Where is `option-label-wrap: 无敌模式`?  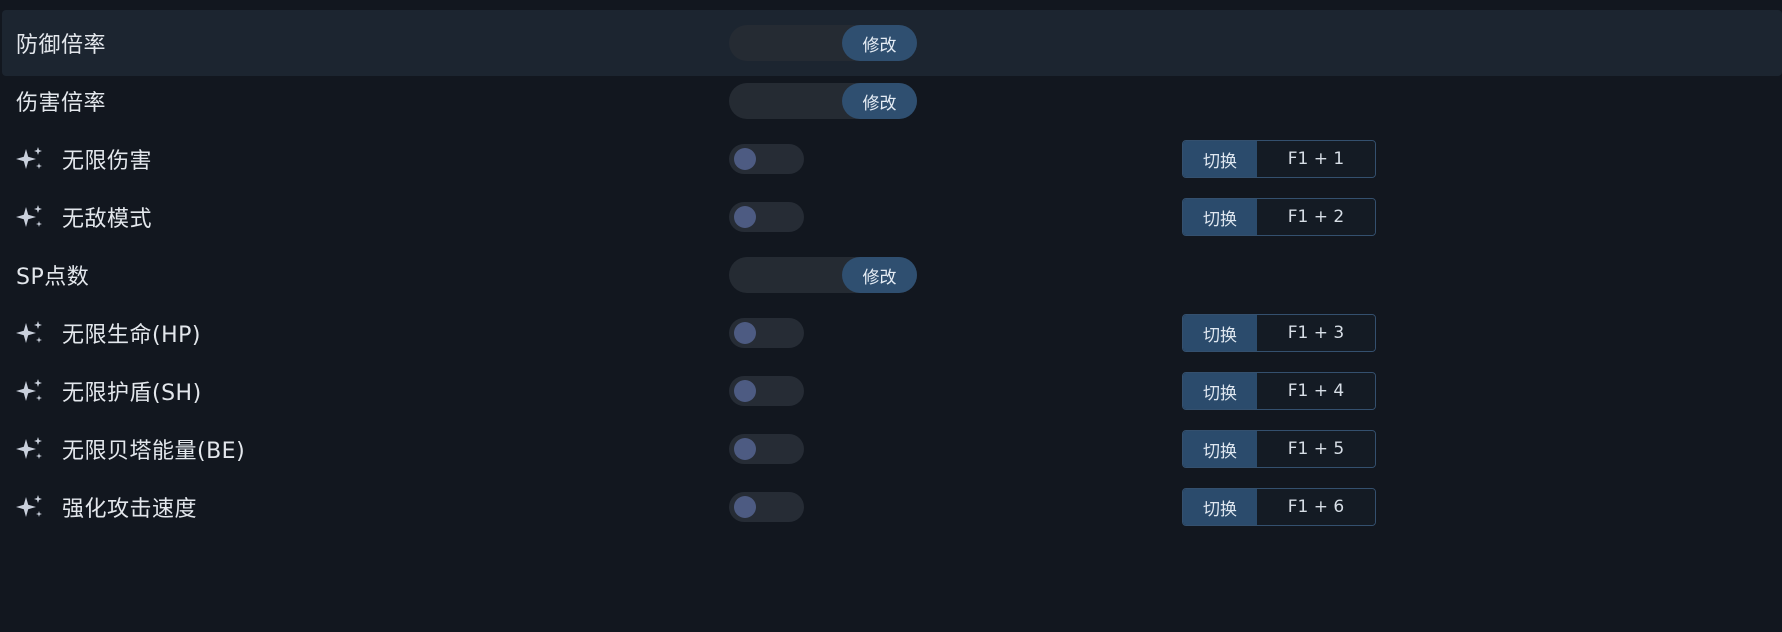 option-label-wrap: 无敌模式 is located at coordinates (84, 217).